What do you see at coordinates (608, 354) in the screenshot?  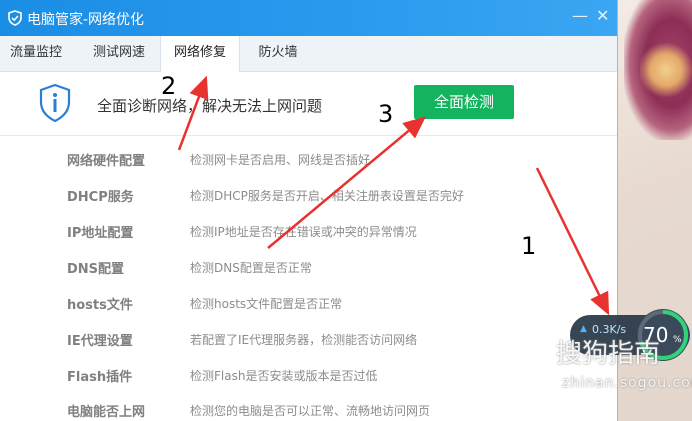 I see `watermark-text: 搜狗指南` at bounding box center [608, 354].